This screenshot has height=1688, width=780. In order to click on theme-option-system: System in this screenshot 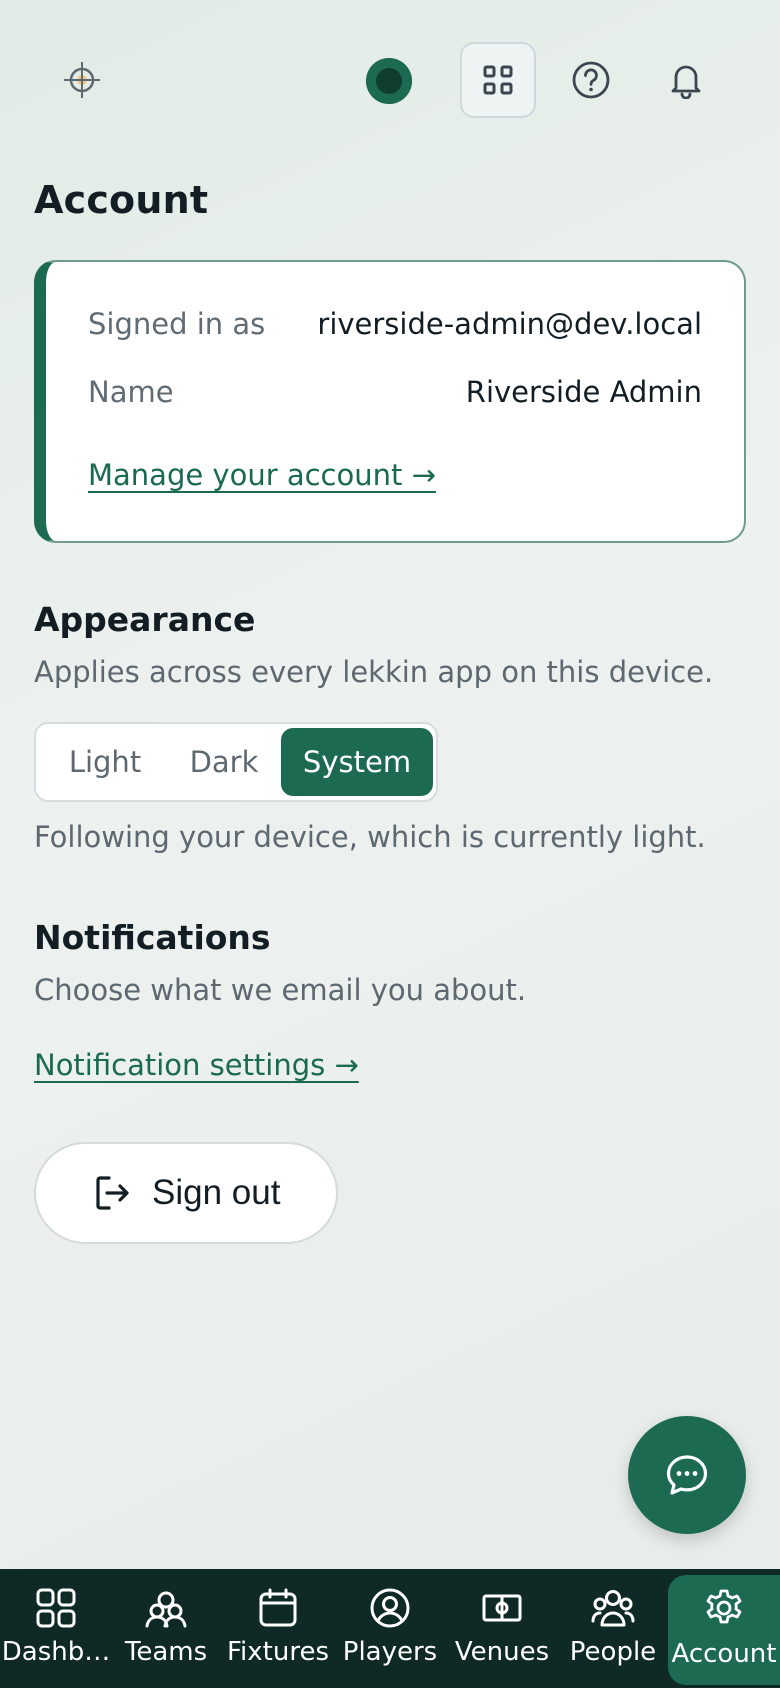, I will do `click(357, 762)`.